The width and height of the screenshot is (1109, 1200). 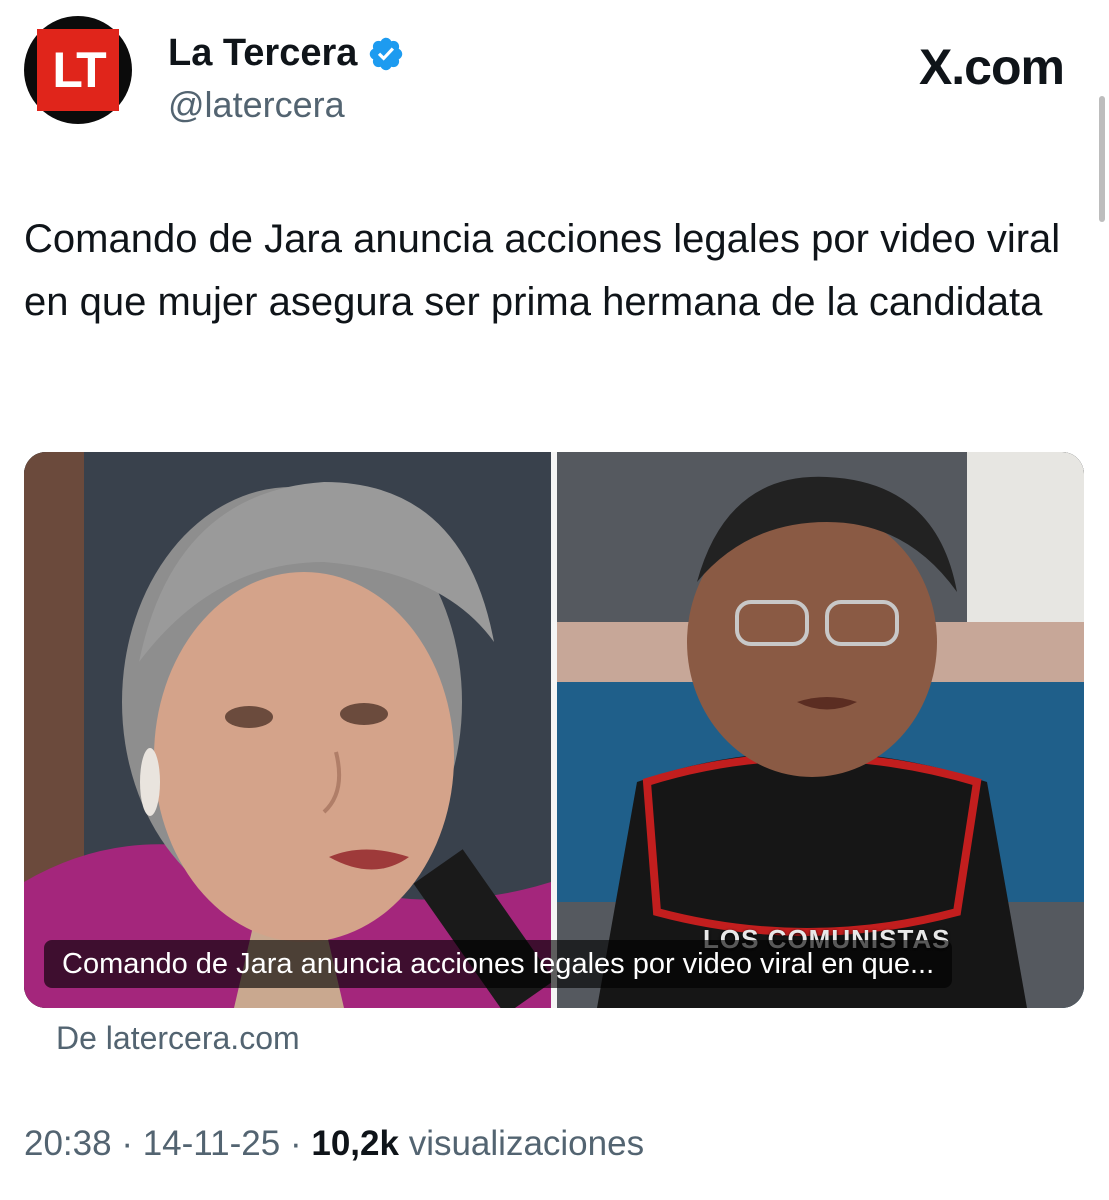 What do you see at coordinates (355, 1143) in the screenshot?
I see `views-count: 10,2k` at bounding box center [355, 1143].